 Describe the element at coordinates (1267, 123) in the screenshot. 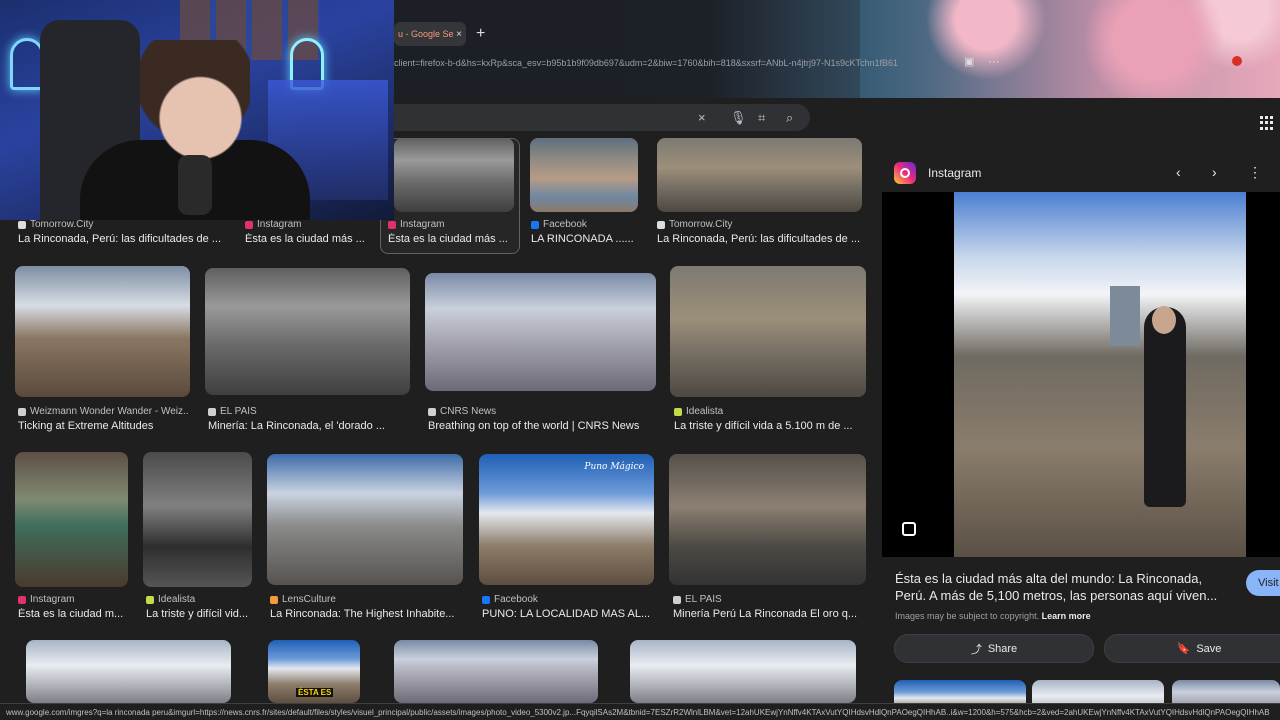

I see `google-apps-icon` at that location.